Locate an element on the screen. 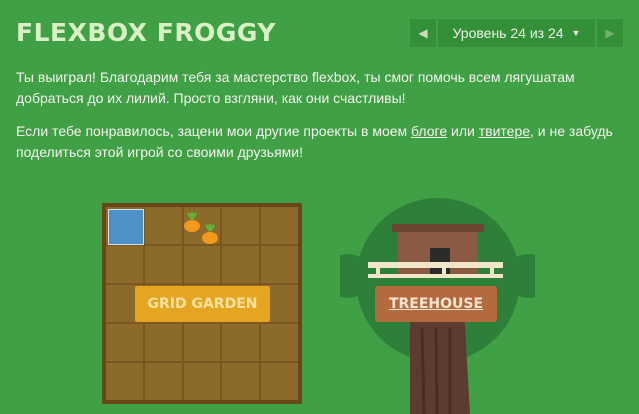 This screenshot has height=414, width=639. tree-trunk-icon is located at coordinates (440, 361).